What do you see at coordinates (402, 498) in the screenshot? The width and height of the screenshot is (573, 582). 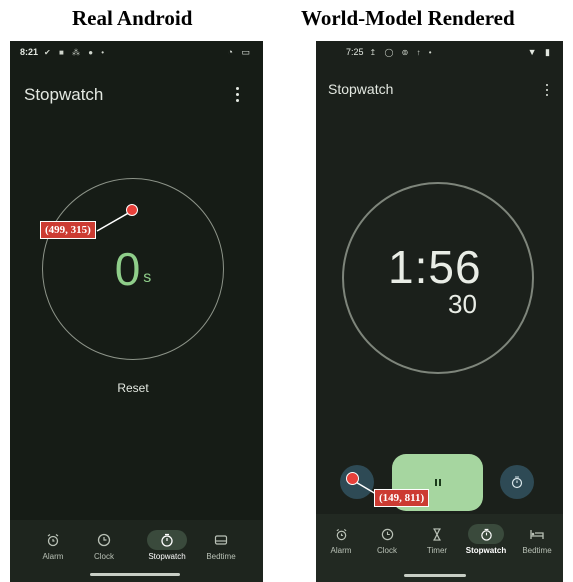 I see `coordinate-label: (149, 811)` at bounding box center [402, 498].